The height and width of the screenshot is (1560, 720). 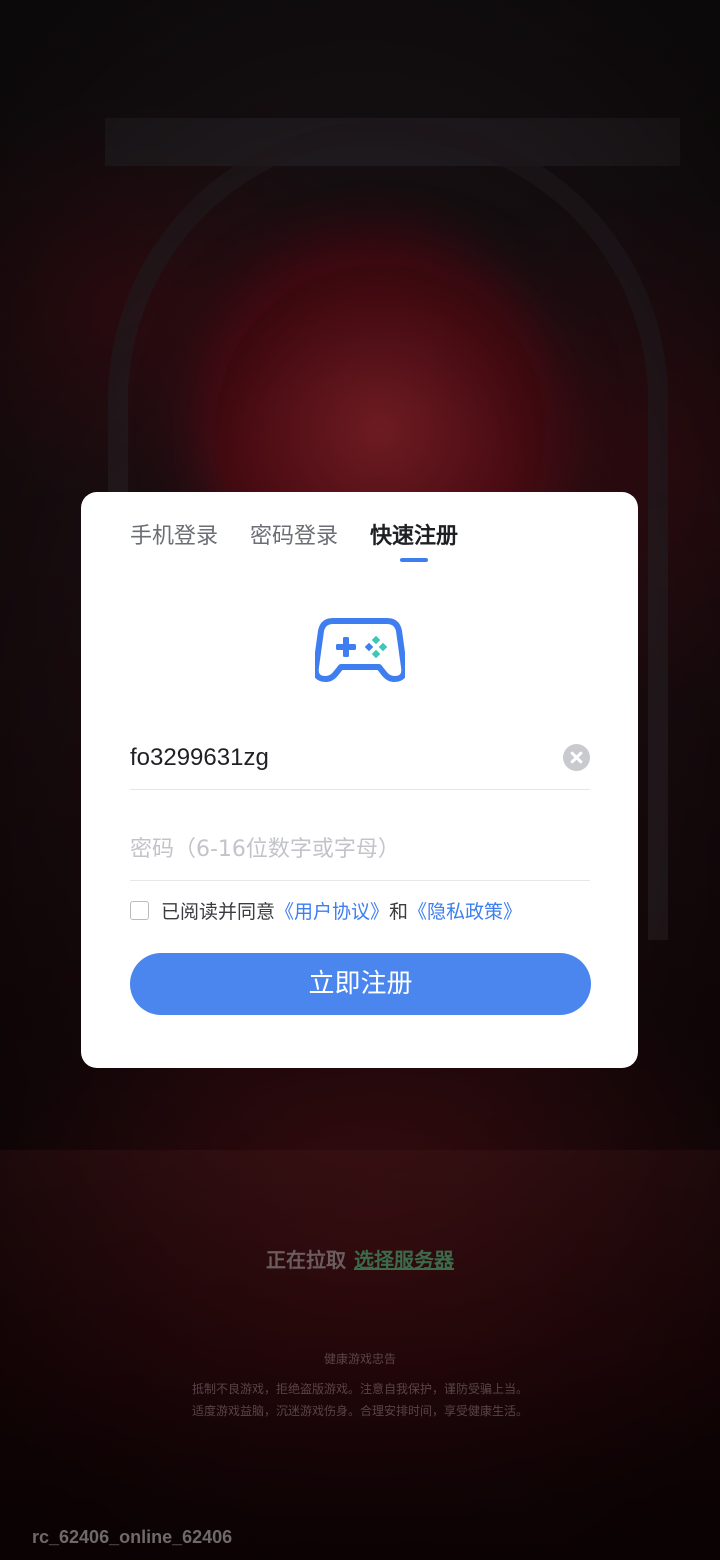 I want to click on password-field, so click(x=360, y=849).